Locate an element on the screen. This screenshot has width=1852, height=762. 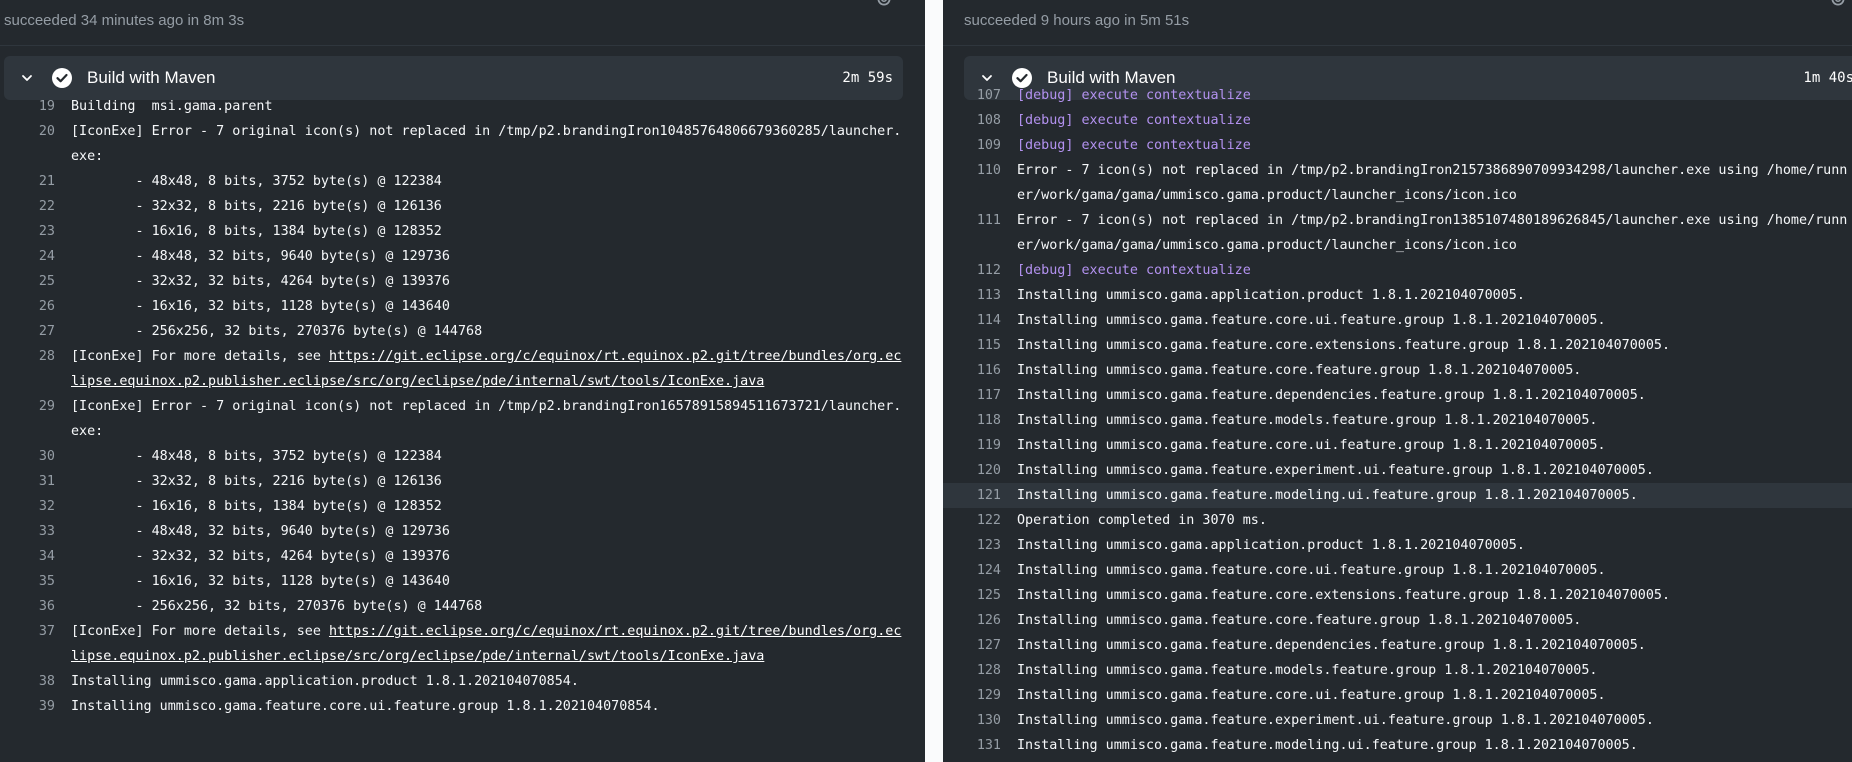
line-number: 21 is located at coordinates (27, 181).